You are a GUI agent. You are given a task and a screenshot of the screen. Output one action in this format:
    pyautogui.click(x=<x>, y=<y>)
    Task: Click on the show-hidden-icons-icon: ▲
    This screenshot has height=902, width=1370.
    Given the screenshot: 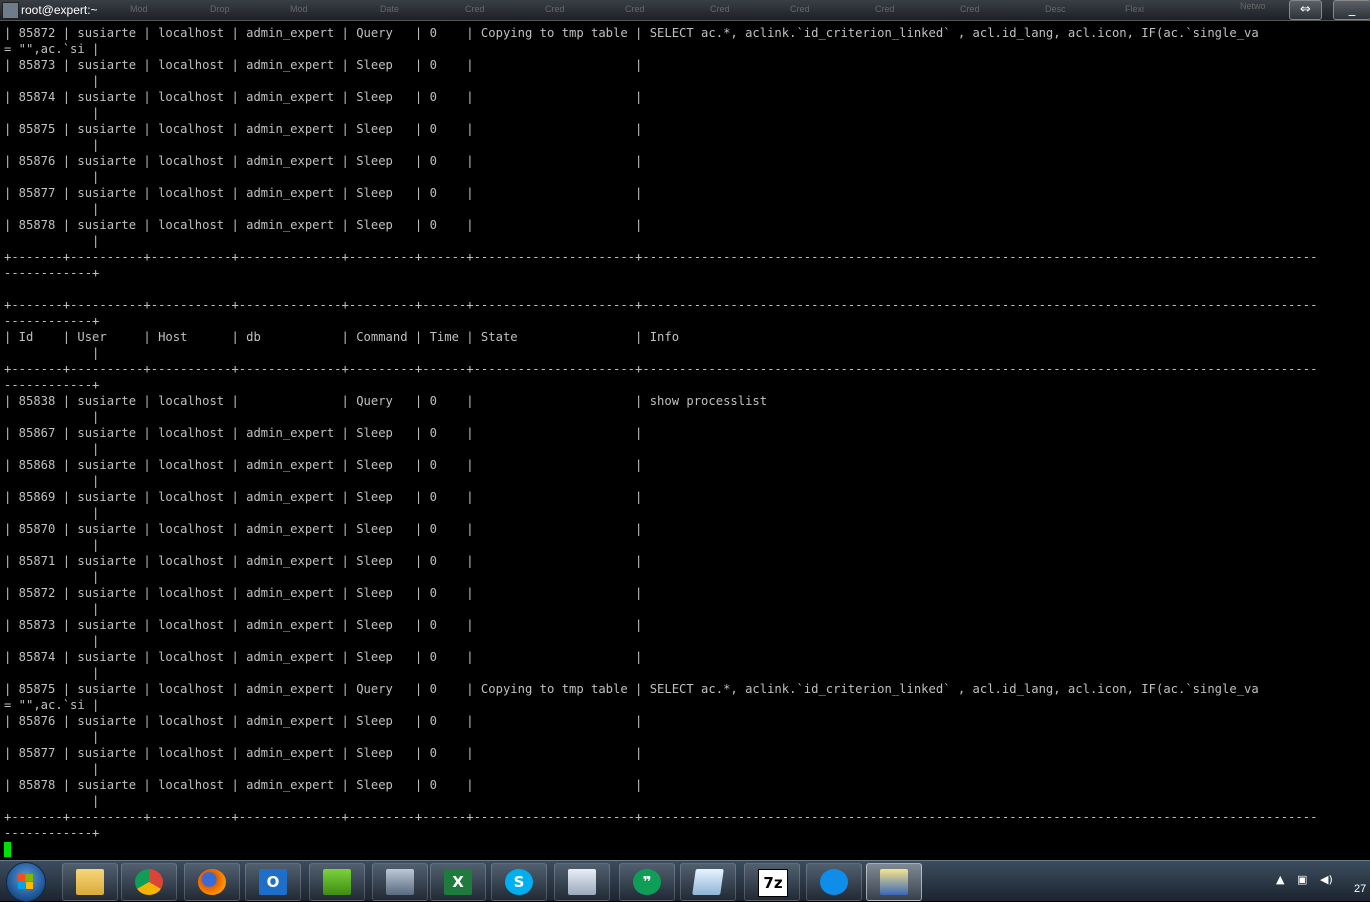 What is the action you would take?
    pyautogui.click(x=1280, y=879)
    